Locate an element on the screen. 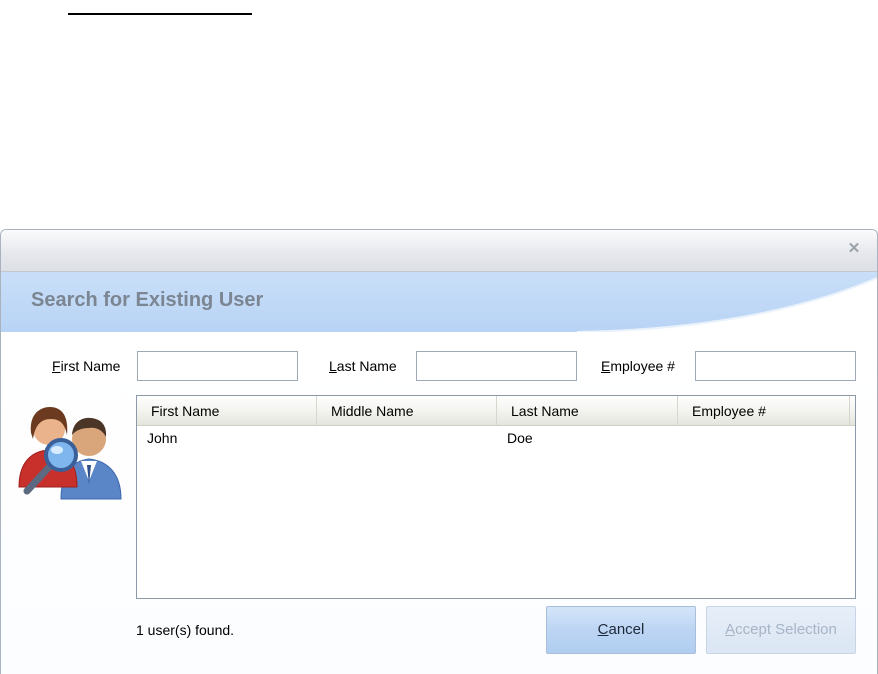 This screenshot has height=674, width=878. column-header-last-name: Last Name is located at coordinates (587, 410).